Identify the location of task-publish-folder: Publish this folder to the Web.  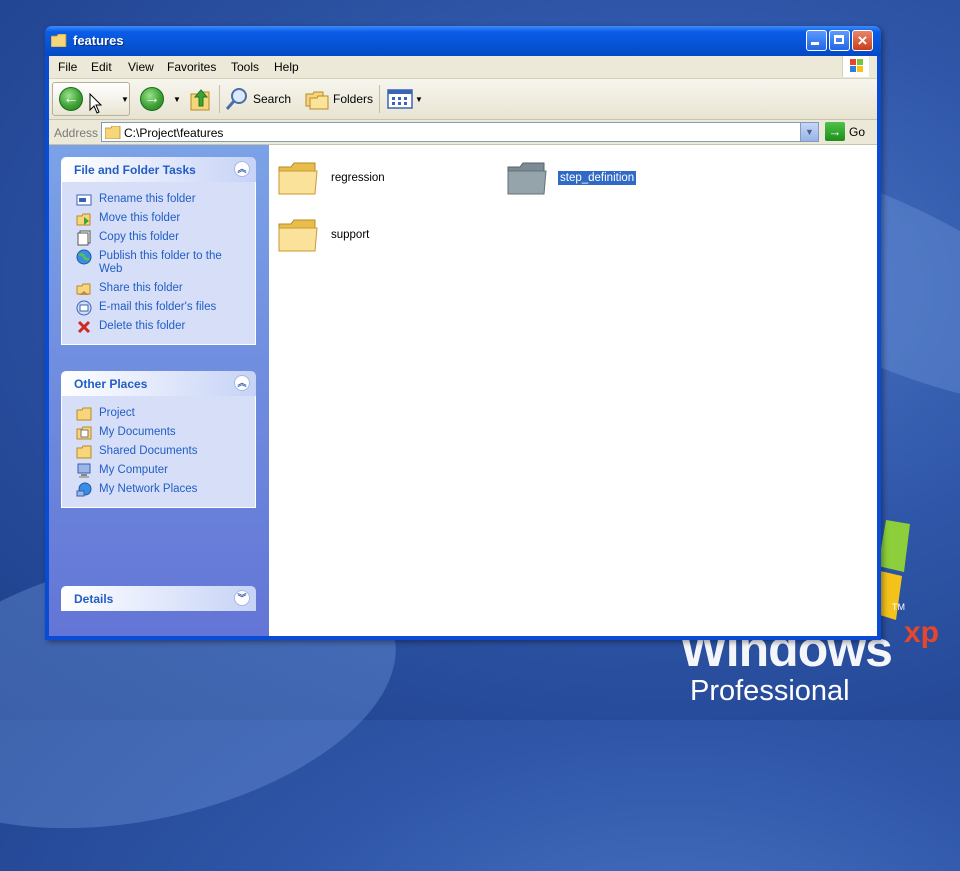
(158, 263).